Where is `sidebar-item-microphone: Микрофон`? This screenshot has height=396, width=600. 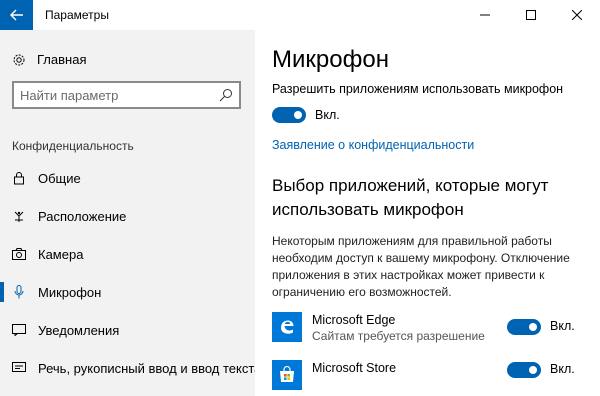
sidebar-item-microphone: Микрофон is located at coordinates (127, 292).